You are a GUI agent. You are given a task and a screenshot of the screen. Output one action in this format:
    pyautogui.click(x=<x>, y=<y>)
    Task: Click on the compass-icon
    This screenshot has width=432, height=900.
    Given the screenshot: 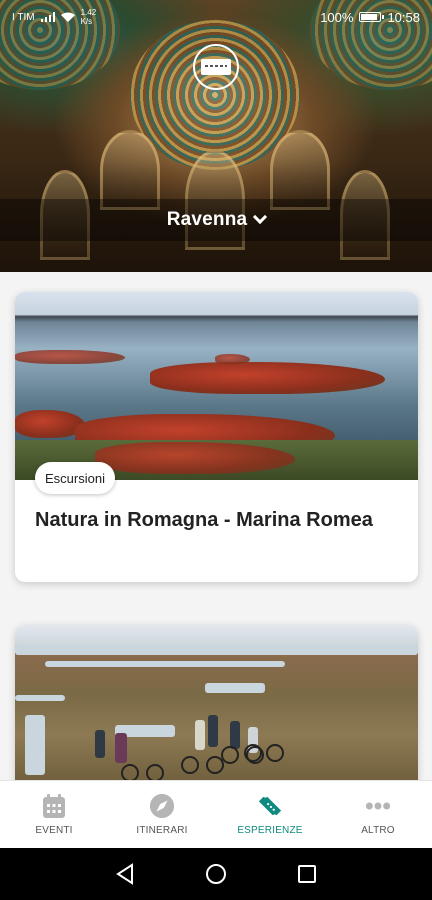 What is the action you would take?
    pyautogui.click(x=162, y=806)
    